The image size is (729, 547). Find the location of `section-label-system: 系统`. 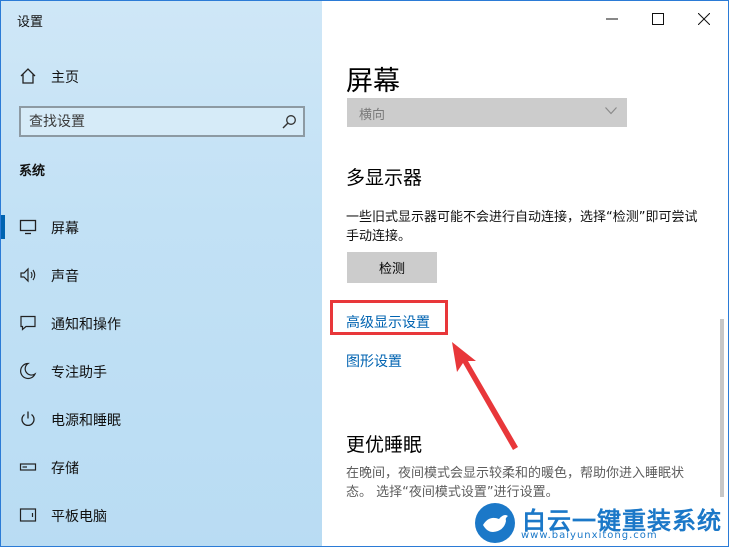

section-label-system: 系统 is located at coordinates (32, 171).